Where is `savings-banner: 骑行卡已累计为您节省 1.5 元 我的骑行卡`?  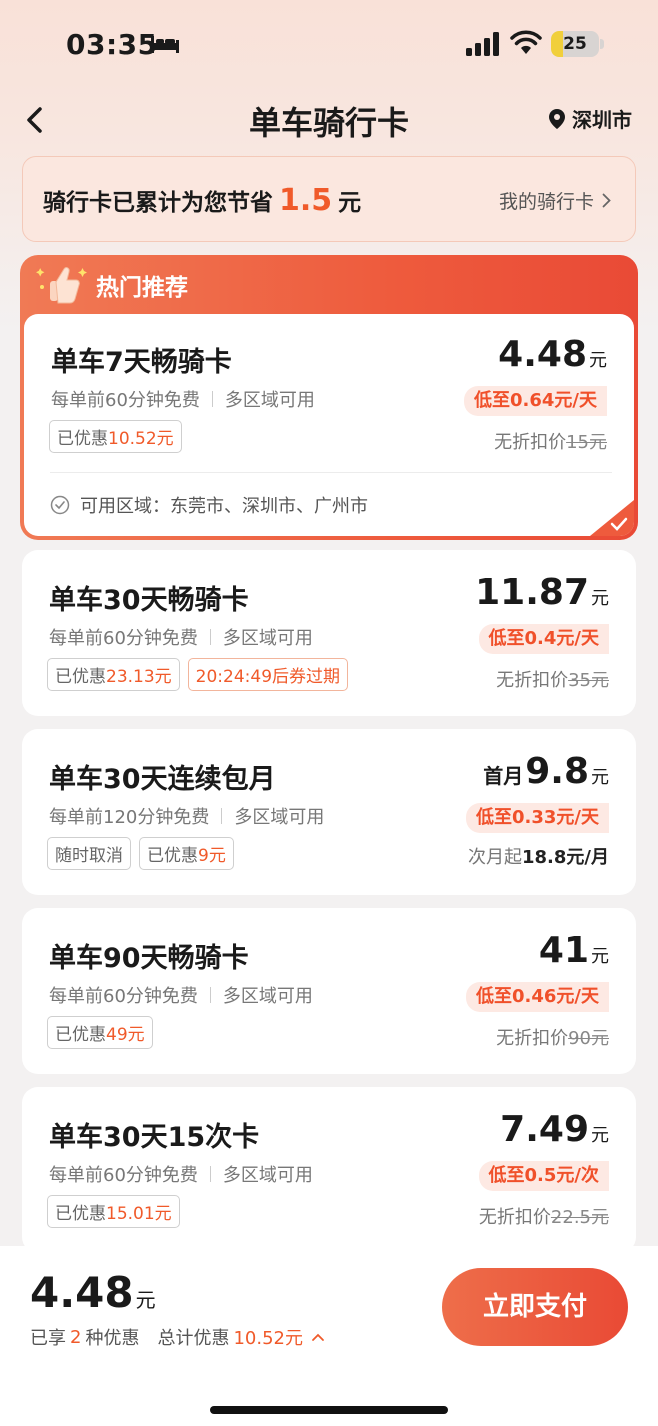 savings-banner: 骑行卡已累计为您节省 1.5 元 我的骑行卡 is located at coordinates (329, 199).